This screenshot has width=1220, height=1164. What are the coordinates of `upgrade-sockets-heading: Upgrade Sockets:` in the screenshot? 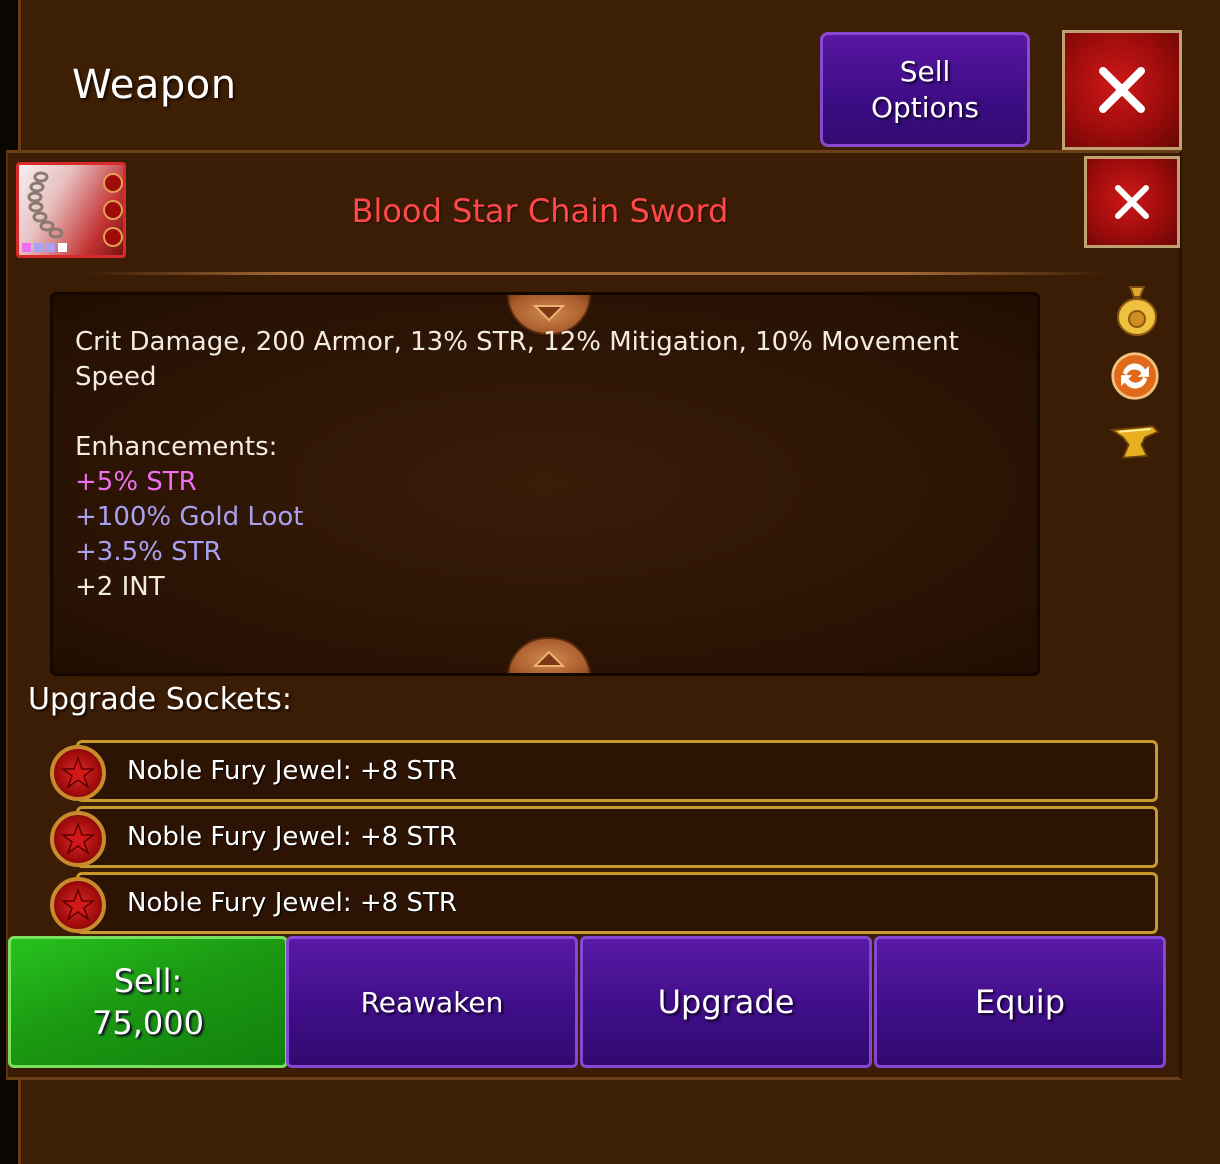 It's located at (160, 699).